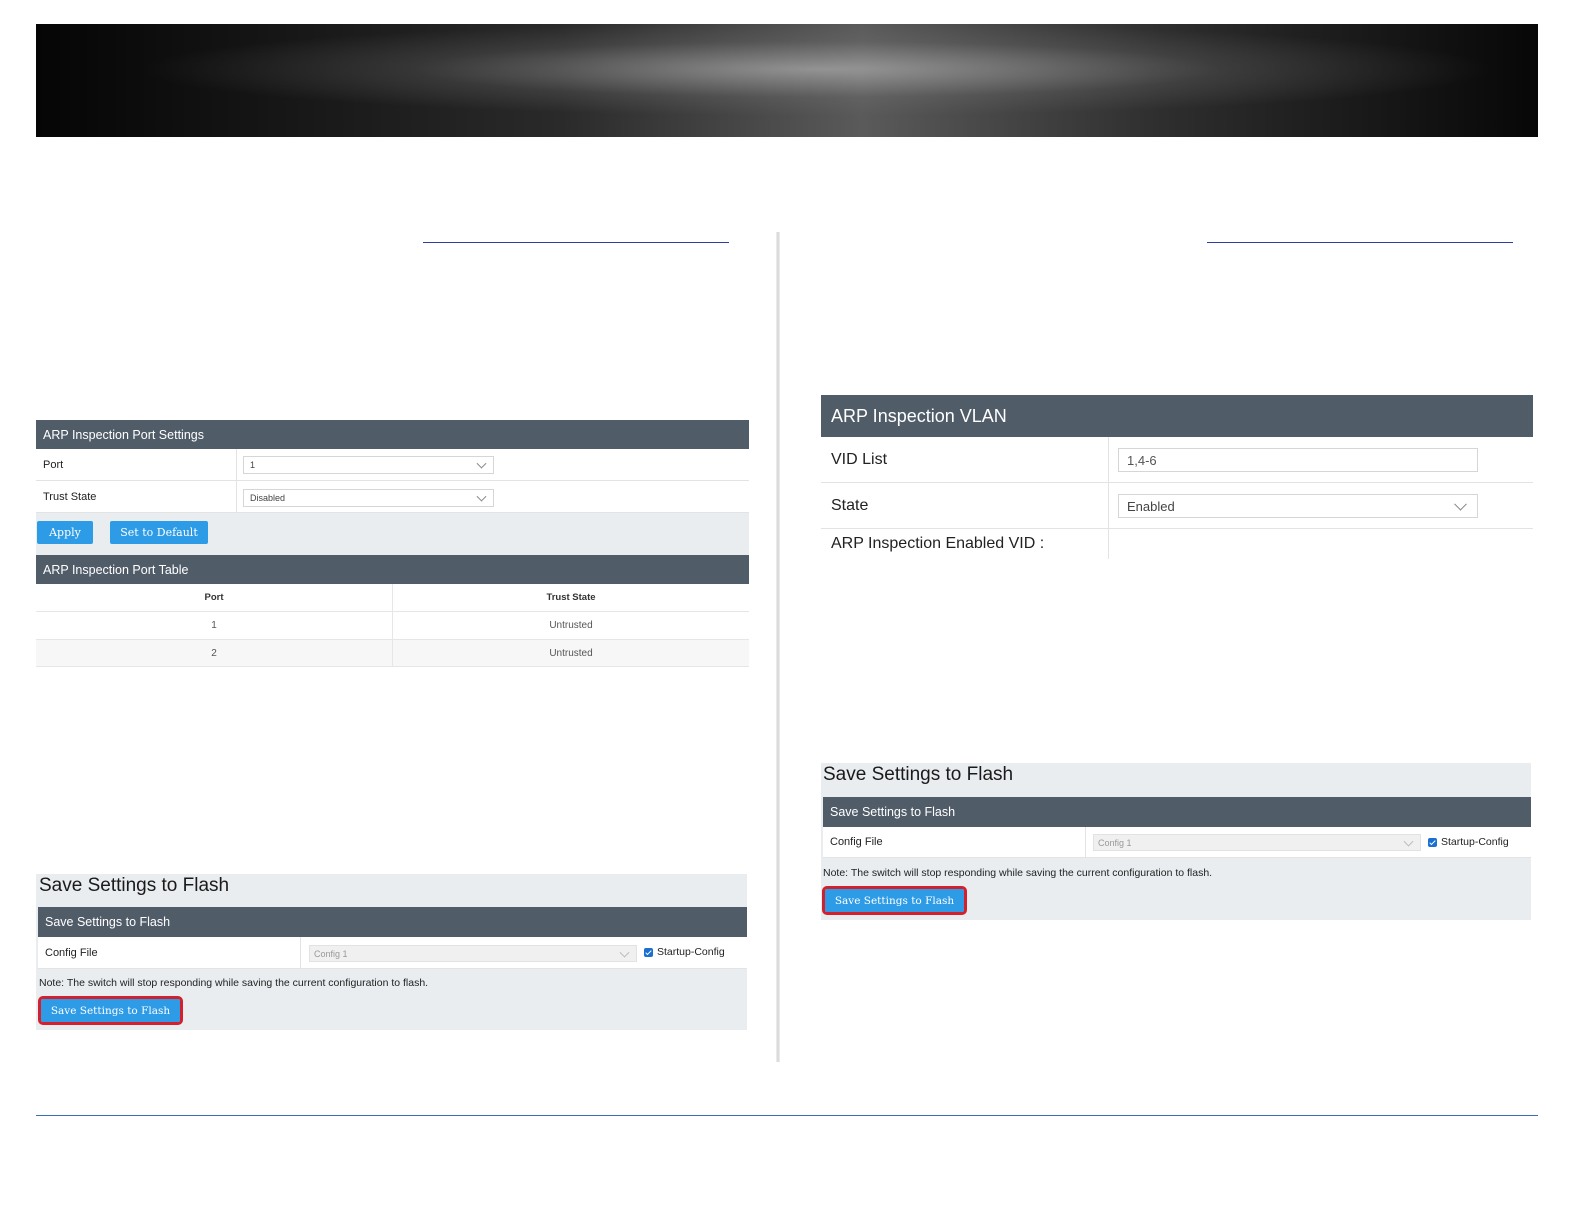 The height and width of the screenshot is (1224, 1584). Describe the element at coordinates (392, 922) in the screenshot. I see `save-flash-left-header: Save Settings to Flash` at that location.